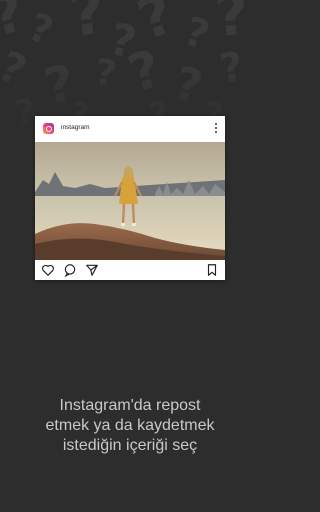 The image size is (320, 512). Describe the element at coordinates (48, 270) in the screenshot. I see `heart-icon` at that location.